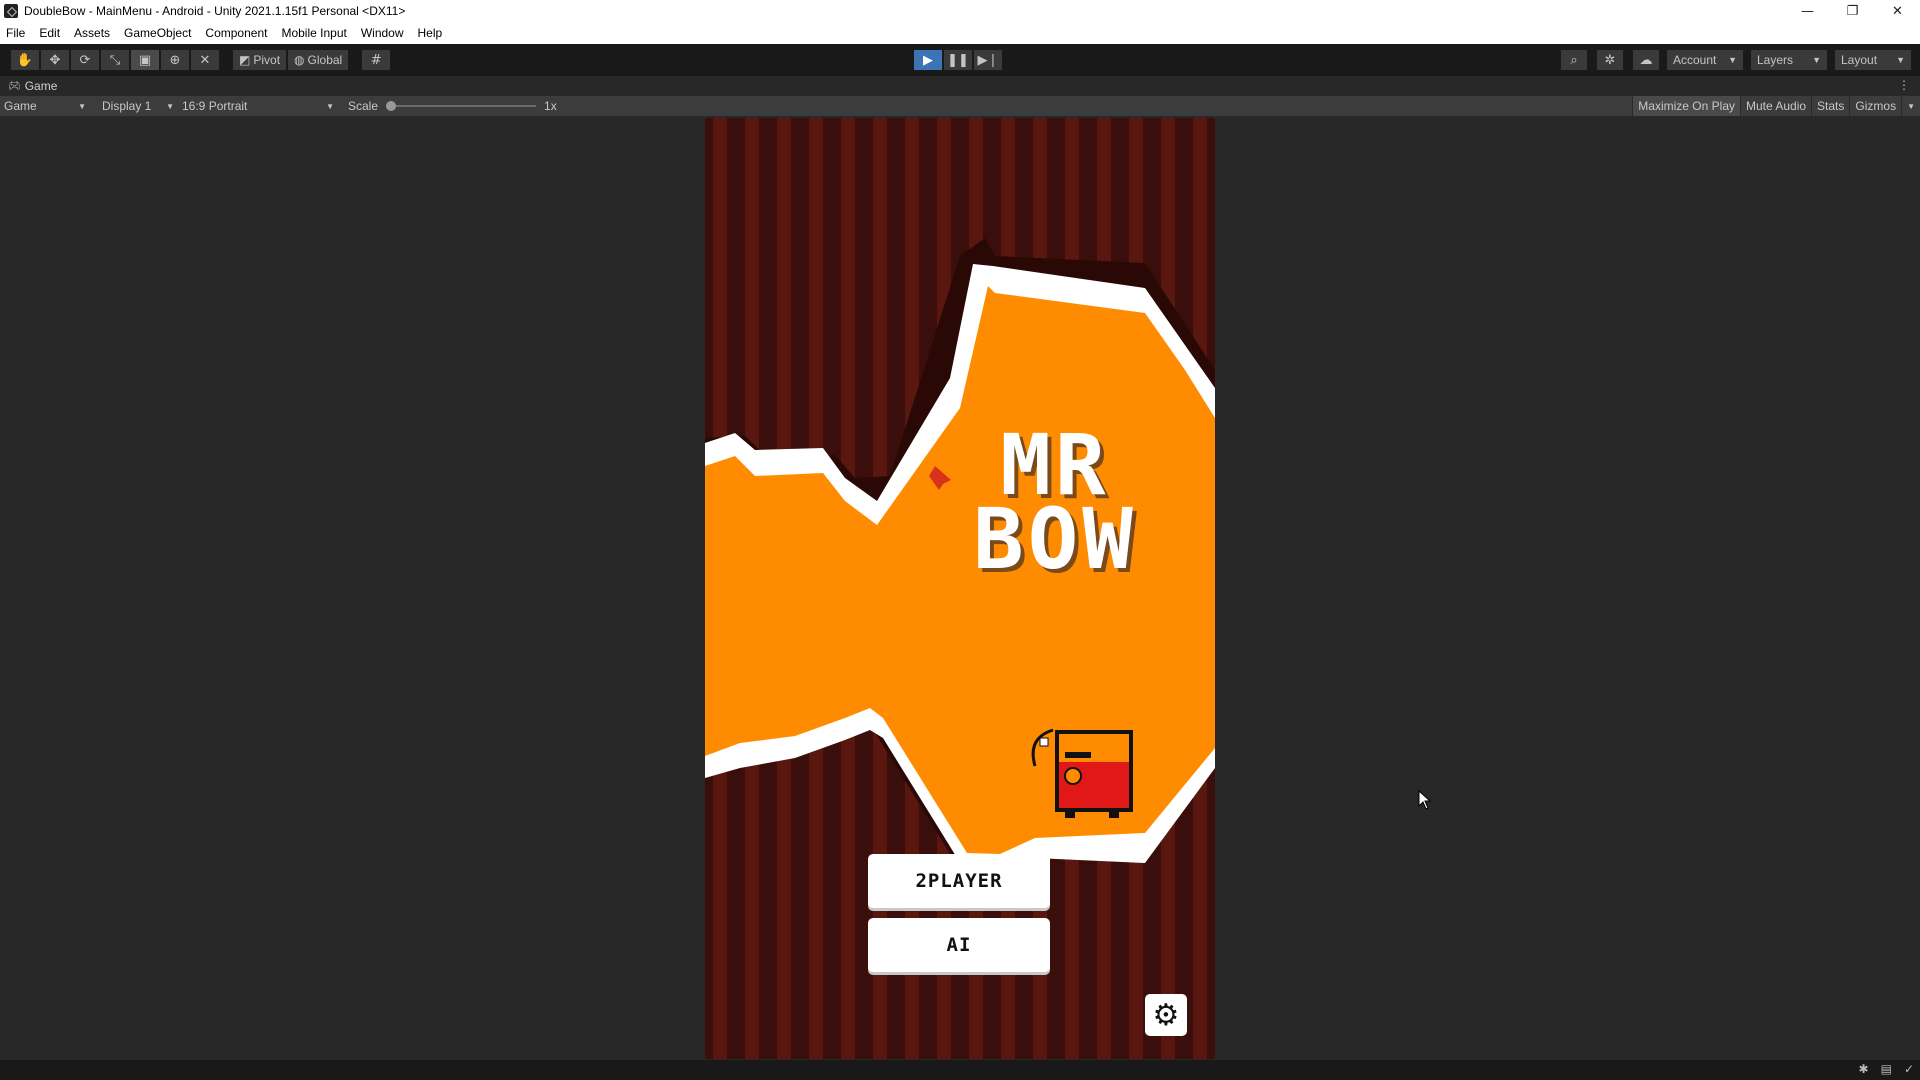 The height and width of the screenshot is (1080, 1920). Describe the element at coordinates (1830, 106) in the screenshot. I see `stats-toggle: Stats` at that location.